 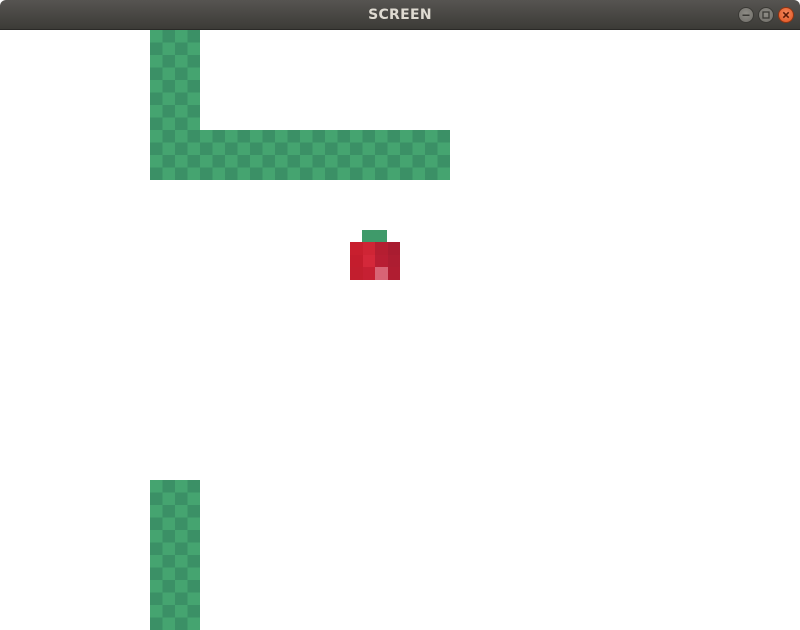 I want to click on apple-highlight, so click(x=381, y=273).